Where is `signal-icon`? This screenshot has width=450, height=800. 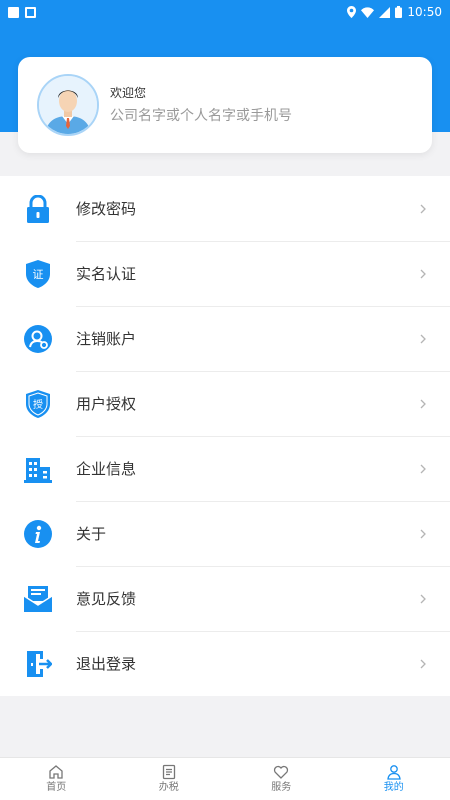 signal-icon is located at coordinates (385, 12).